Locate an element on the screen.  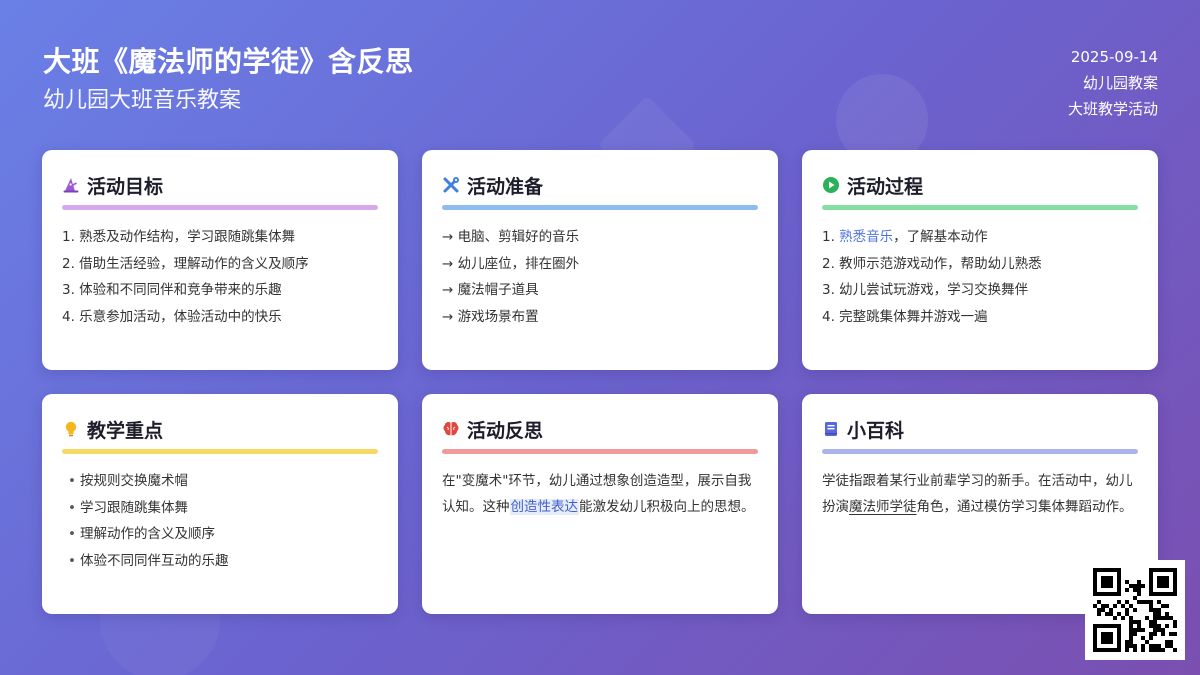
qr-code-graphic is located at coordinates (1135, 610).